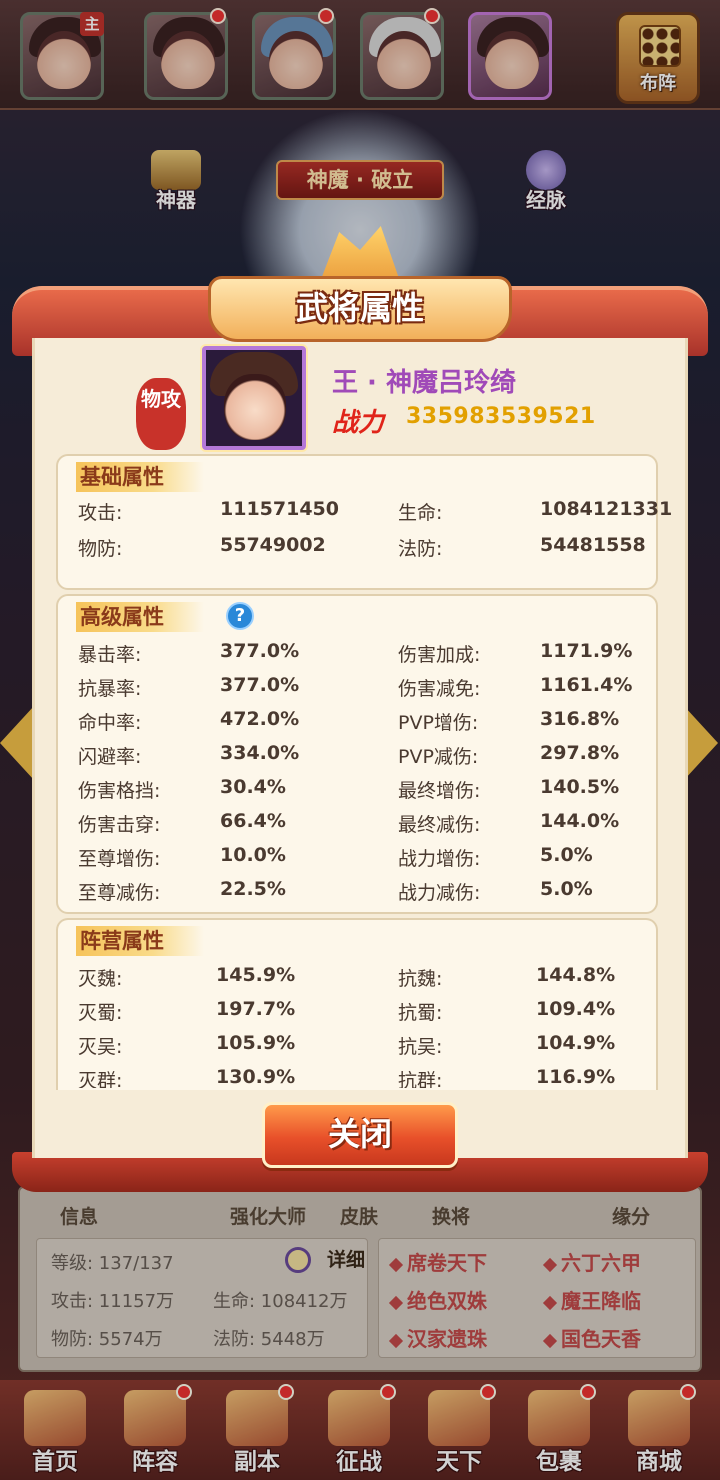 This screenshot has width=720, height=1480. Describe the element at coordinates (119, 791) in the screenshot. I see `attr-label: 伤害格挡:` at that location.